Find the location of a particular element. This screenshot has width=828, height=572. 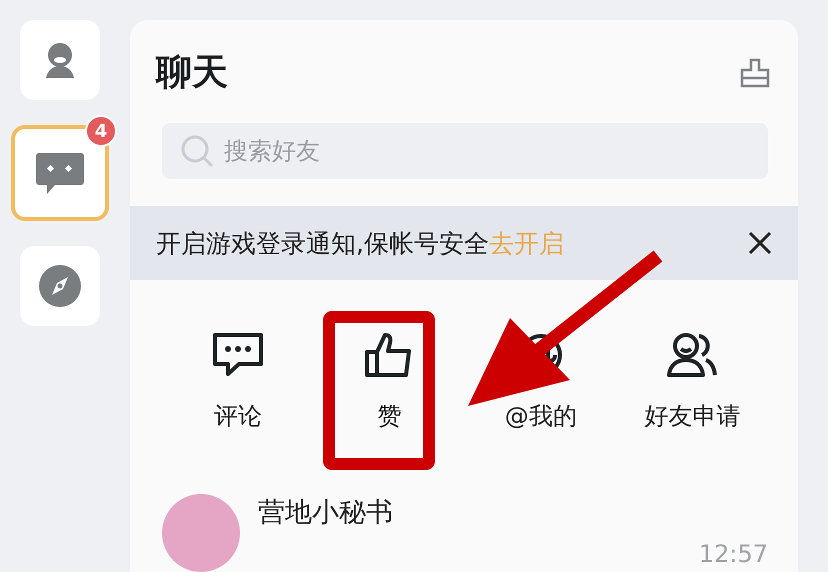

close-button is located at coordinates (760, 243).